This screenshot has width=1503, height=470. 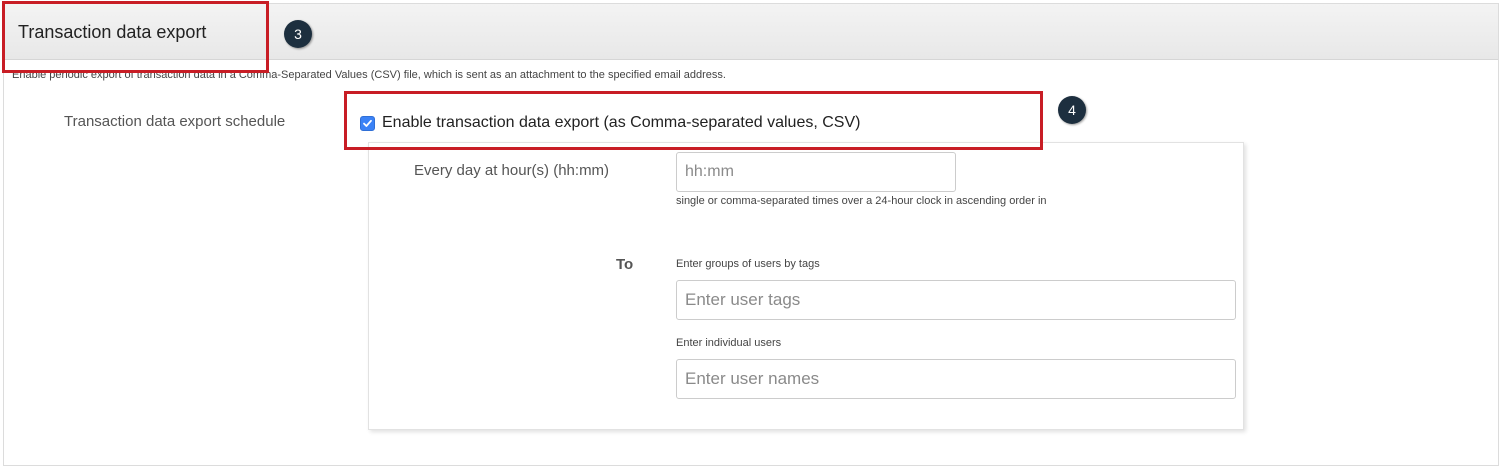 I want to click on tags-caption: Enter groups of users by tags, so click(x=748, y=264).